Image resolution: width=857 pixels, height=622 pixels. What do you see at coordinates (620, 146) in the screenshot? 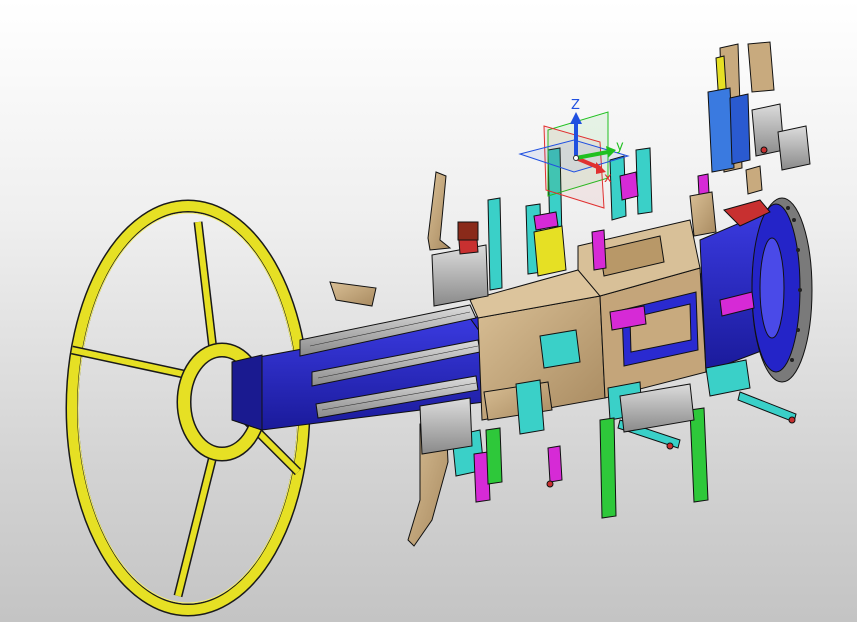
I see `compass-y-label: y` at bounding box center [620, 146].